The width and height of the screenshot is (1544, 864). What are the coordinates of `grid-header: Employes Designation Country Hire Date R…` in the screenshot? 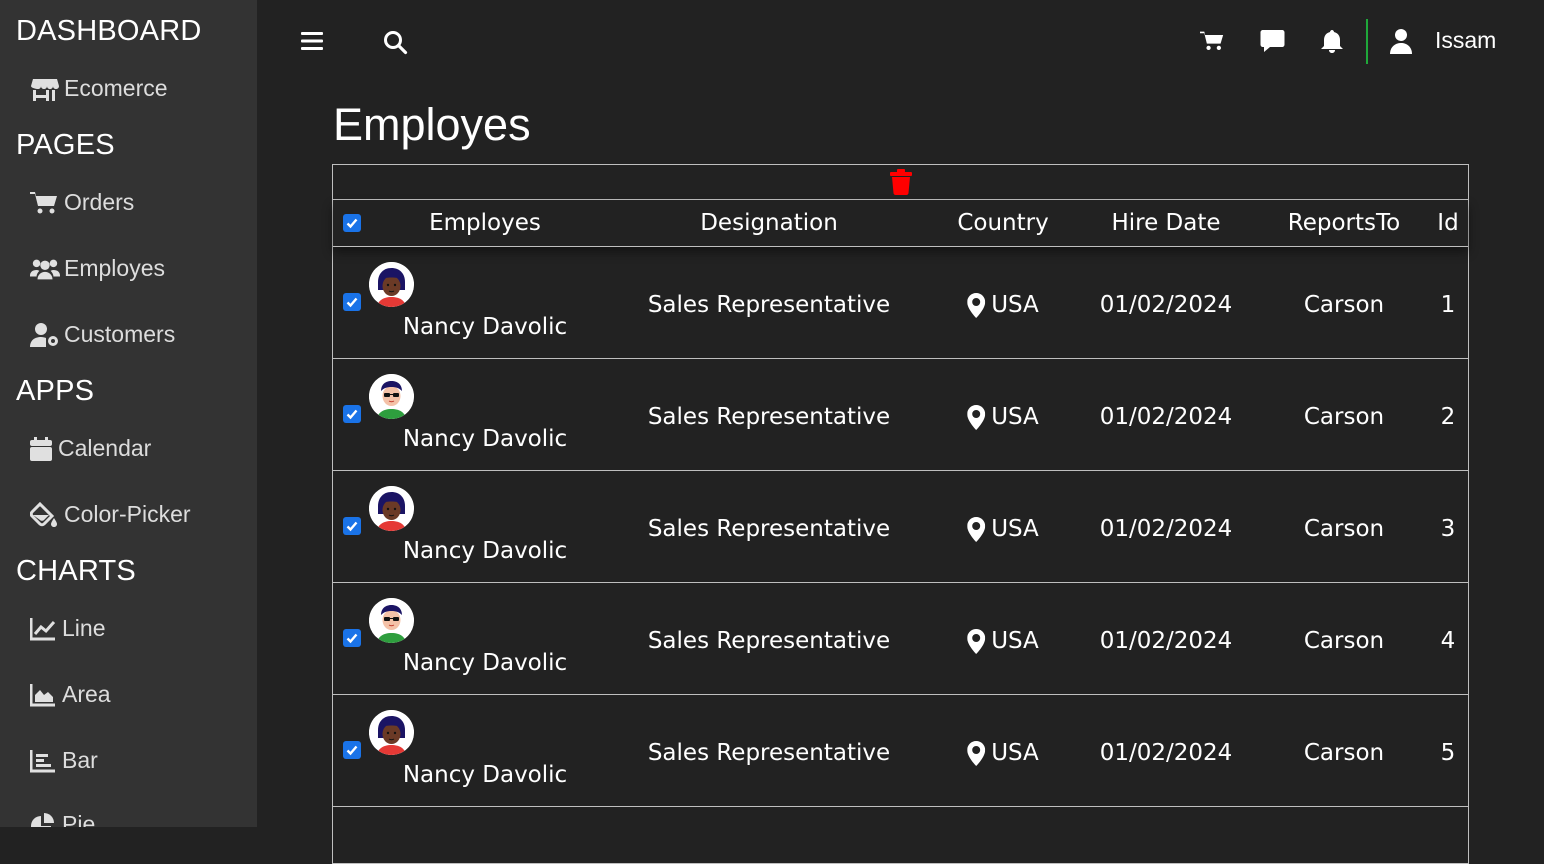 It's located at (900, 223).